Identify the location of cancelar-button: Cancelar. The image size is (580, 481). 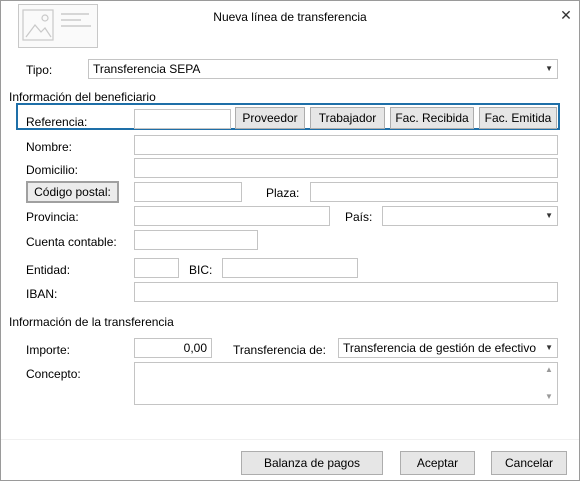
(529, 463).